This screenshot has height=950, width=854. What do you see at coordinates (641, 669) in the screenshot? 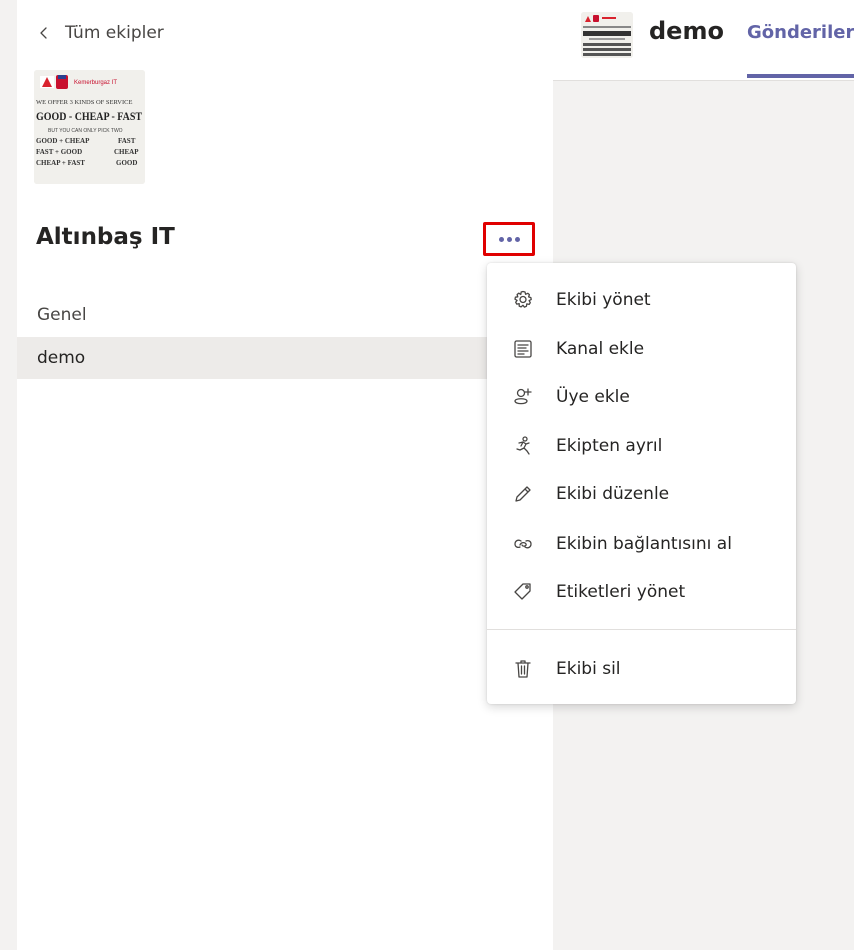
I see `menu-item-delete-team: Ekibi sil` at bounding box center [641, 669].